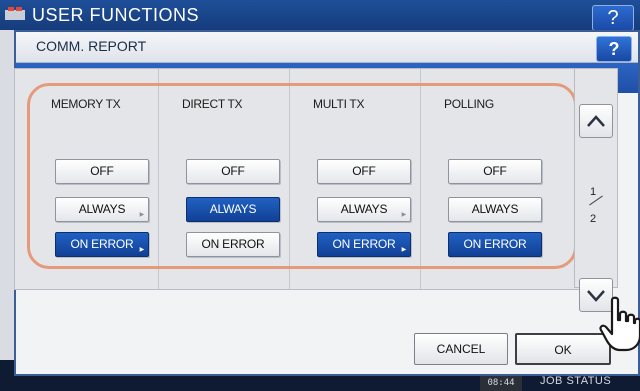  Describe the element at coordinates (501, 383) in the screenshot. I see `clock: 08:44` at that location.